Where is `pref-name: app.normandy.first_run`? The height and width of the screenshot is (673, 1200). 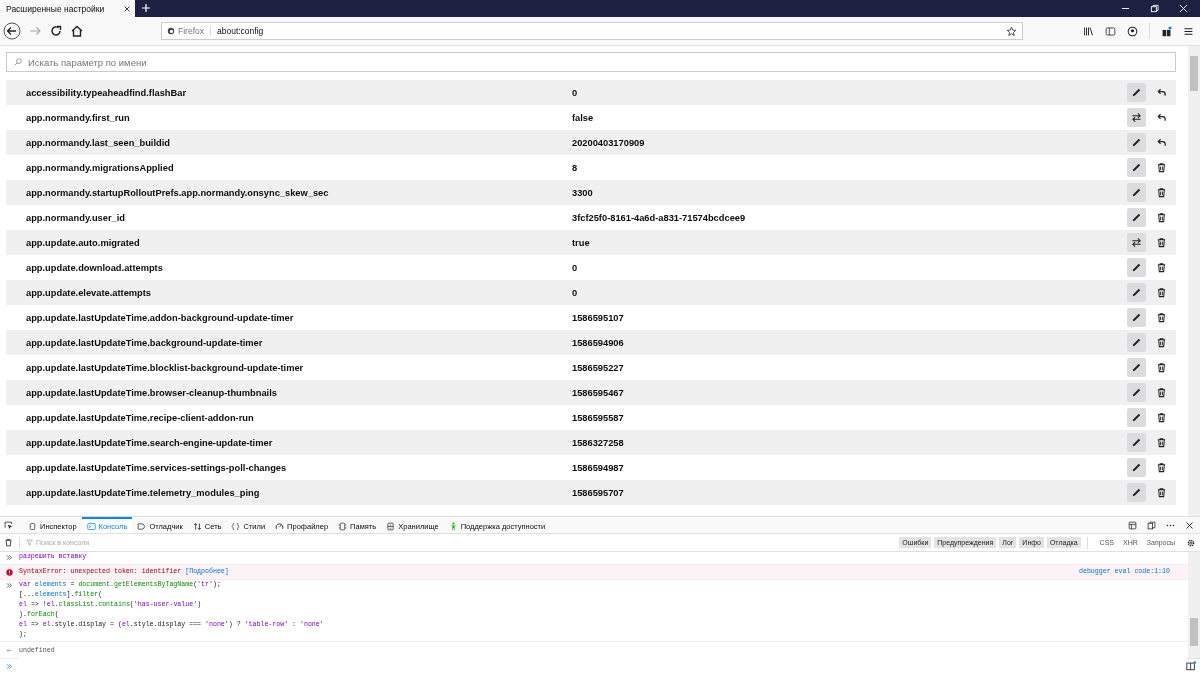
pref-name: app.normandy.first_run is located at coordinates (78, 117).